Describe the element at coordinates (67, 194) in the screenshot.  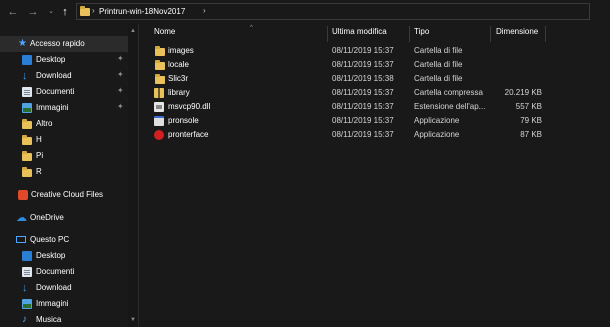
I see `sidebar-item-label: Creative Cloud Files` at that location.